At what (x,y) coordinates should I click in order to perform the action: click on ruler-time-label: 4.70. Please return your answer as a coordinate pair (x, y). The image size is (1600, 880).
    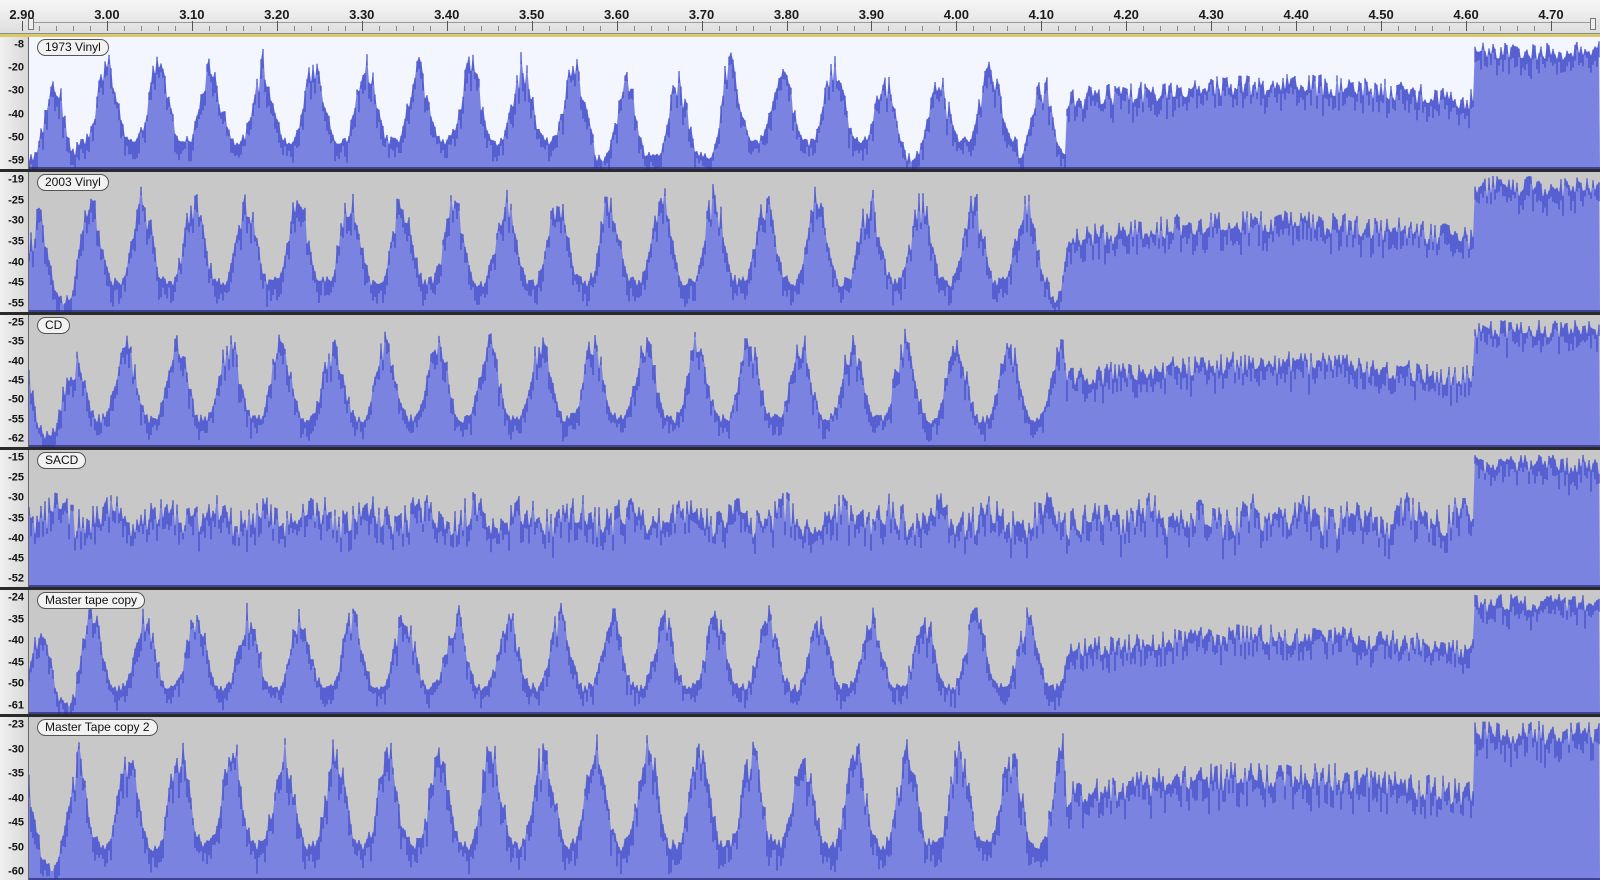
    Looking at the image, I should click on (1551, 14).